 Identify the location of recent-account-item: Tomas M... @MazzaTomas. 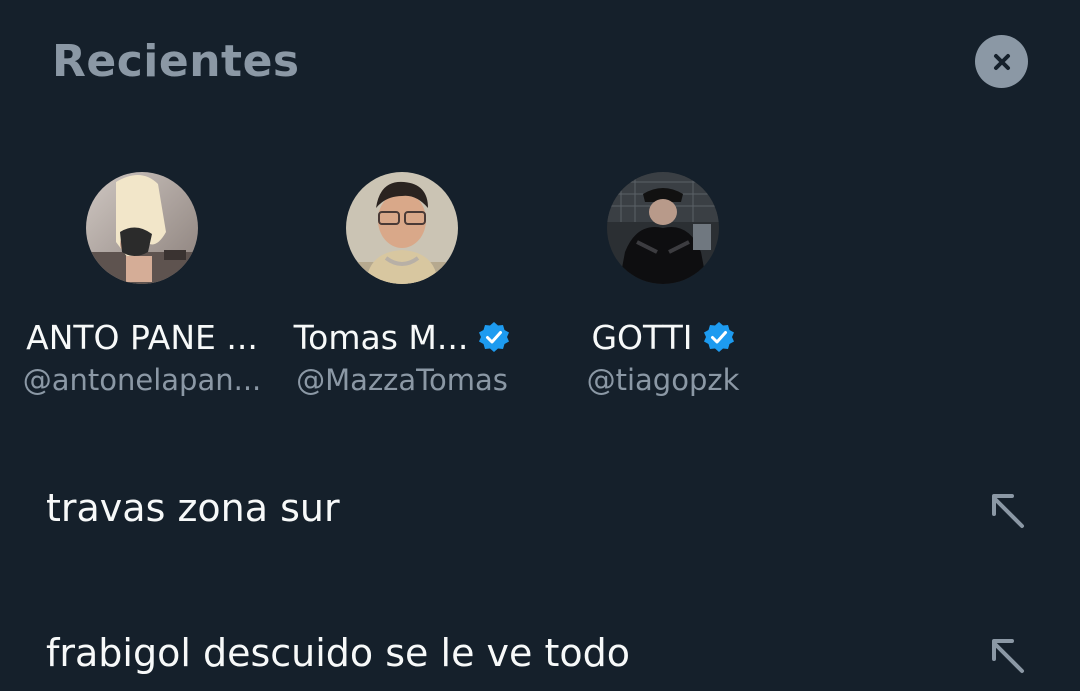
(402, 284).